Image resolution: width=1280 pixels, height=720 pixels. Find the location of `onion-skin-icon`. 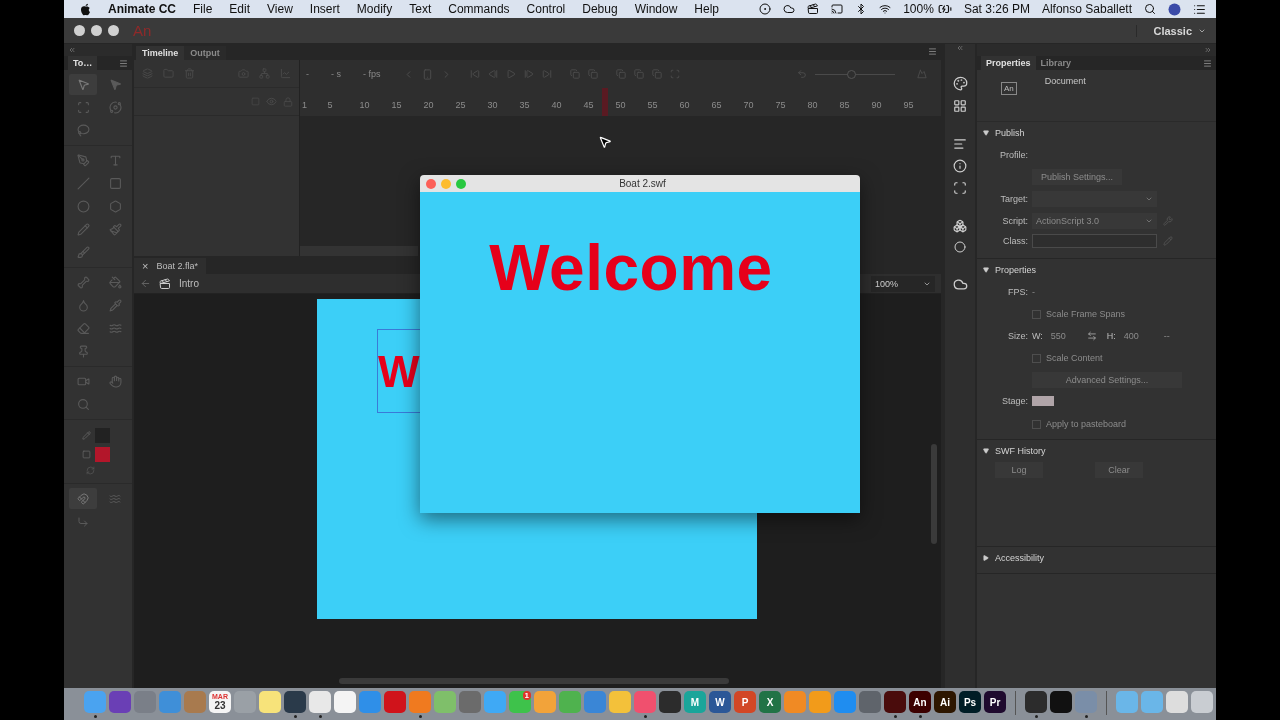

onion-skin-icon is located at coordinates (620, 74).